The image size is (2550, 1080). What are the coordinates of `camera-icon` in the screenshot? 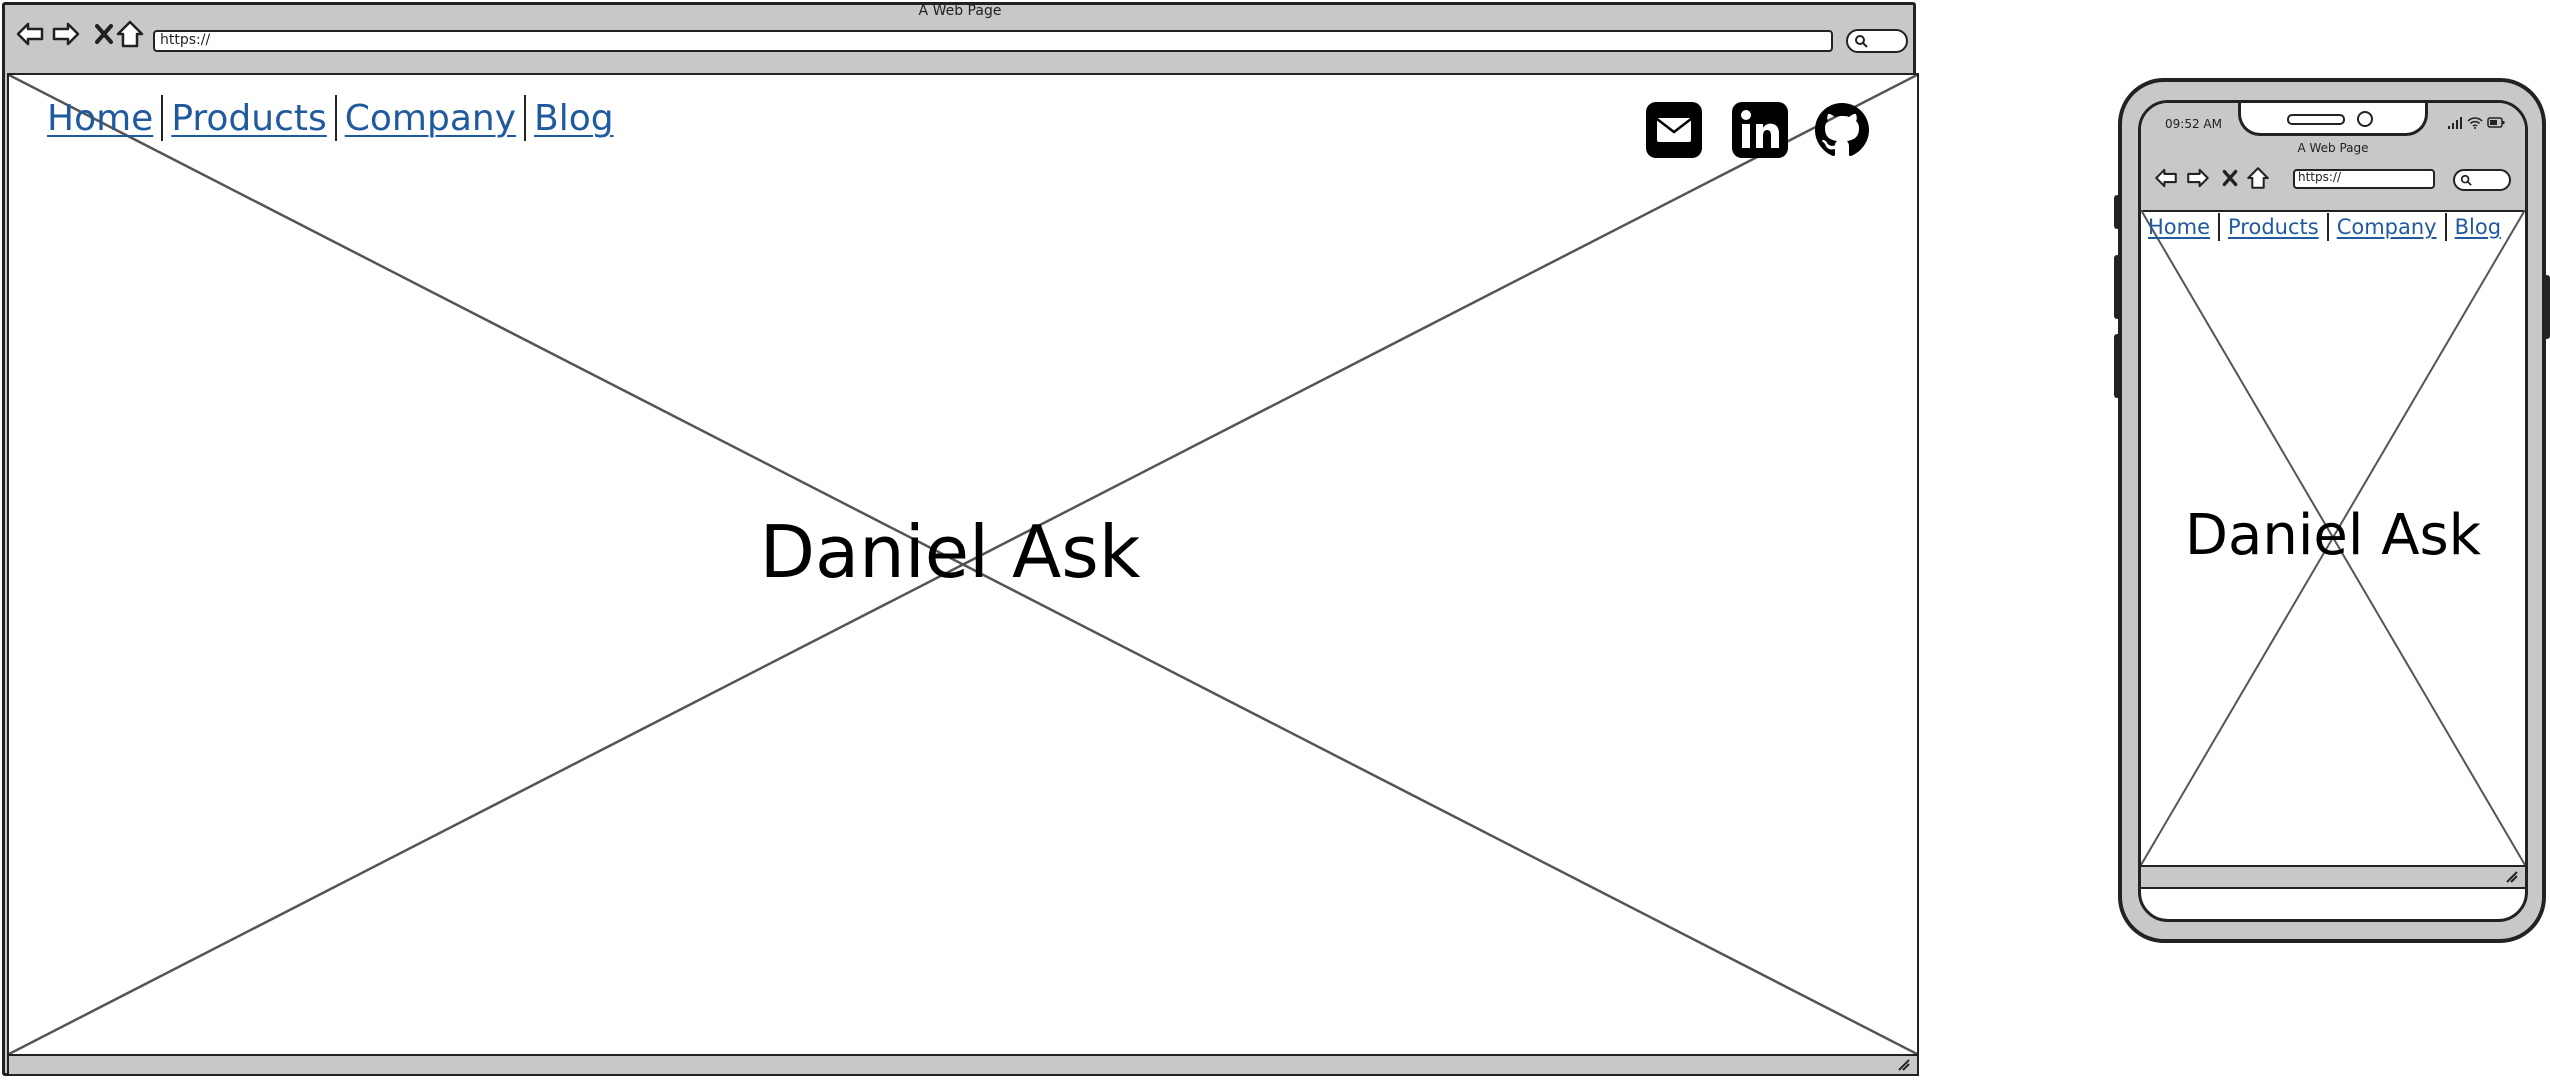 It's located at (2365, 119).